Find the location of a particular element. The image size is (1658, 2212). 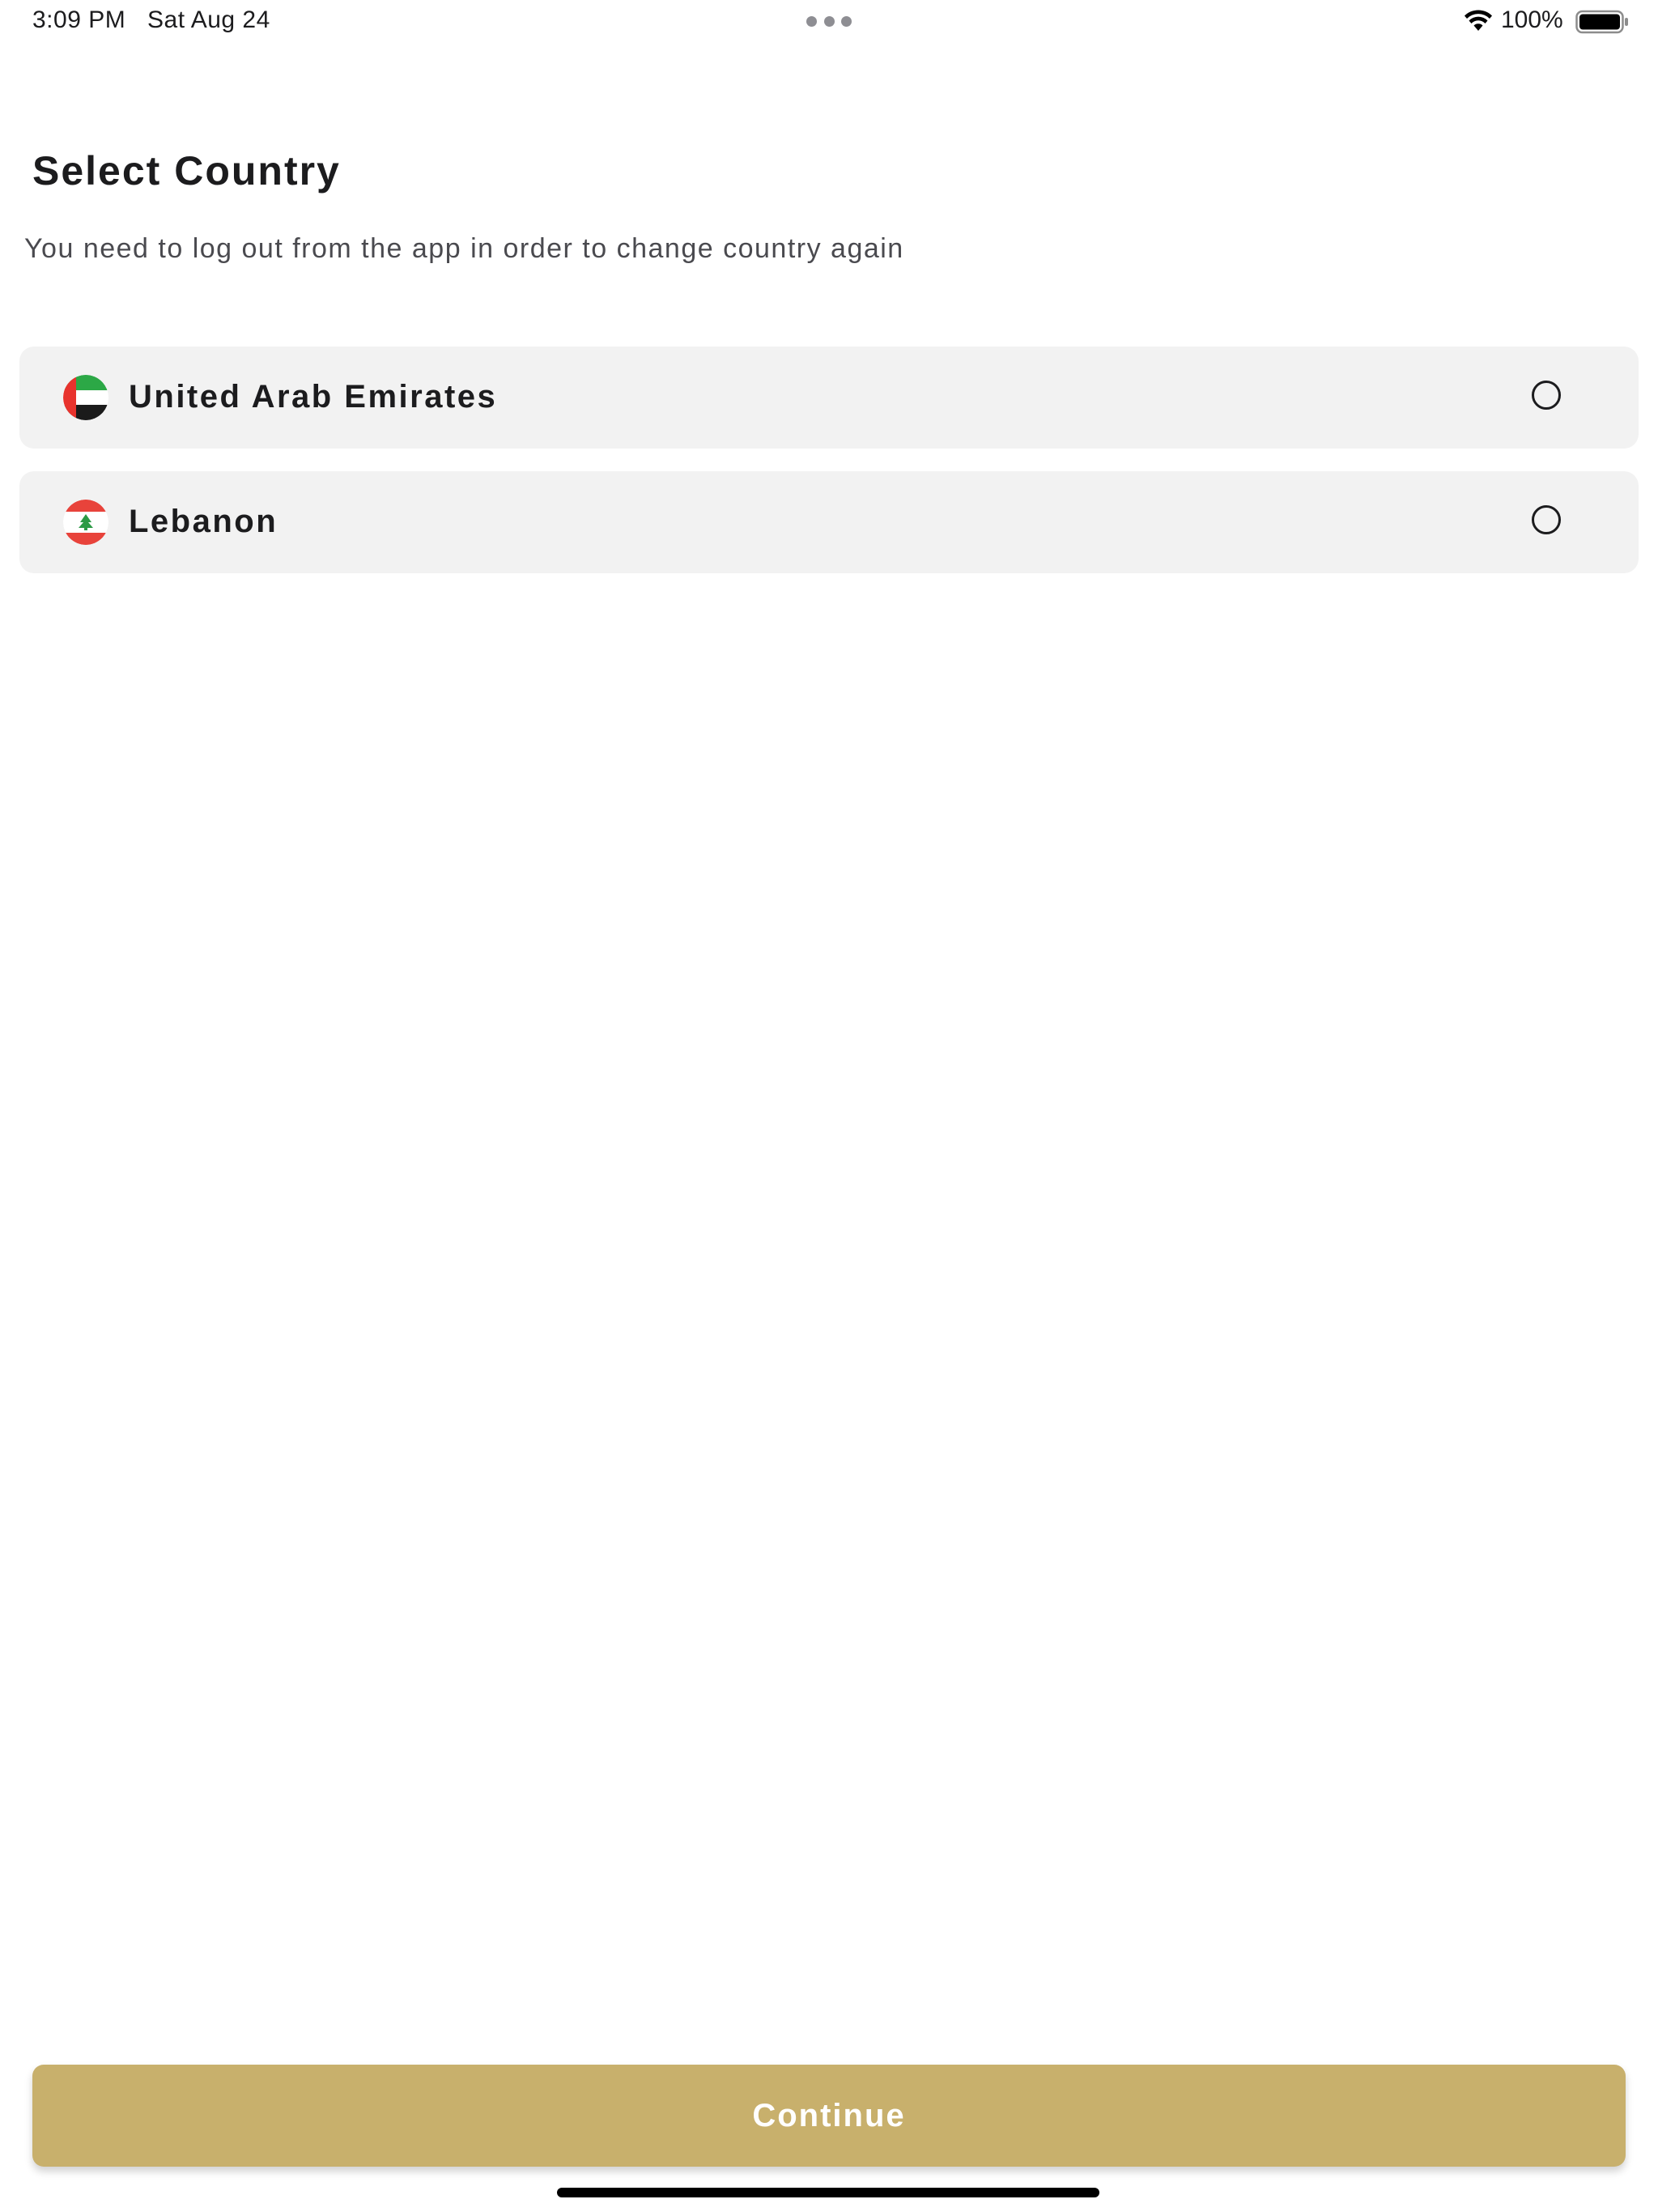

radio-button-uae is located at coordinates (1546, 396).